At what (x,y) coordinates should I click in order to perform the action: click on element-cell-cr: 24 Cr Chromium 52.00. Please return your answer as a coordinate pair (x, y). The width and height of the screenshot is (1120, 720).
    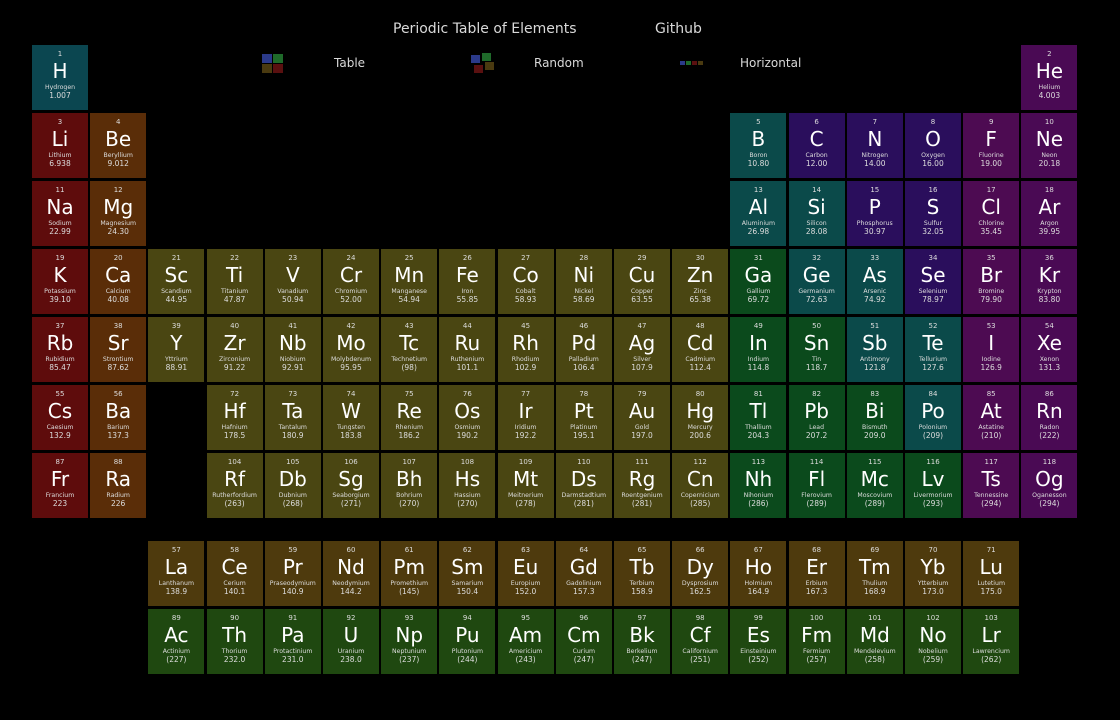
    Looking at the image, I should click on (351, 281).